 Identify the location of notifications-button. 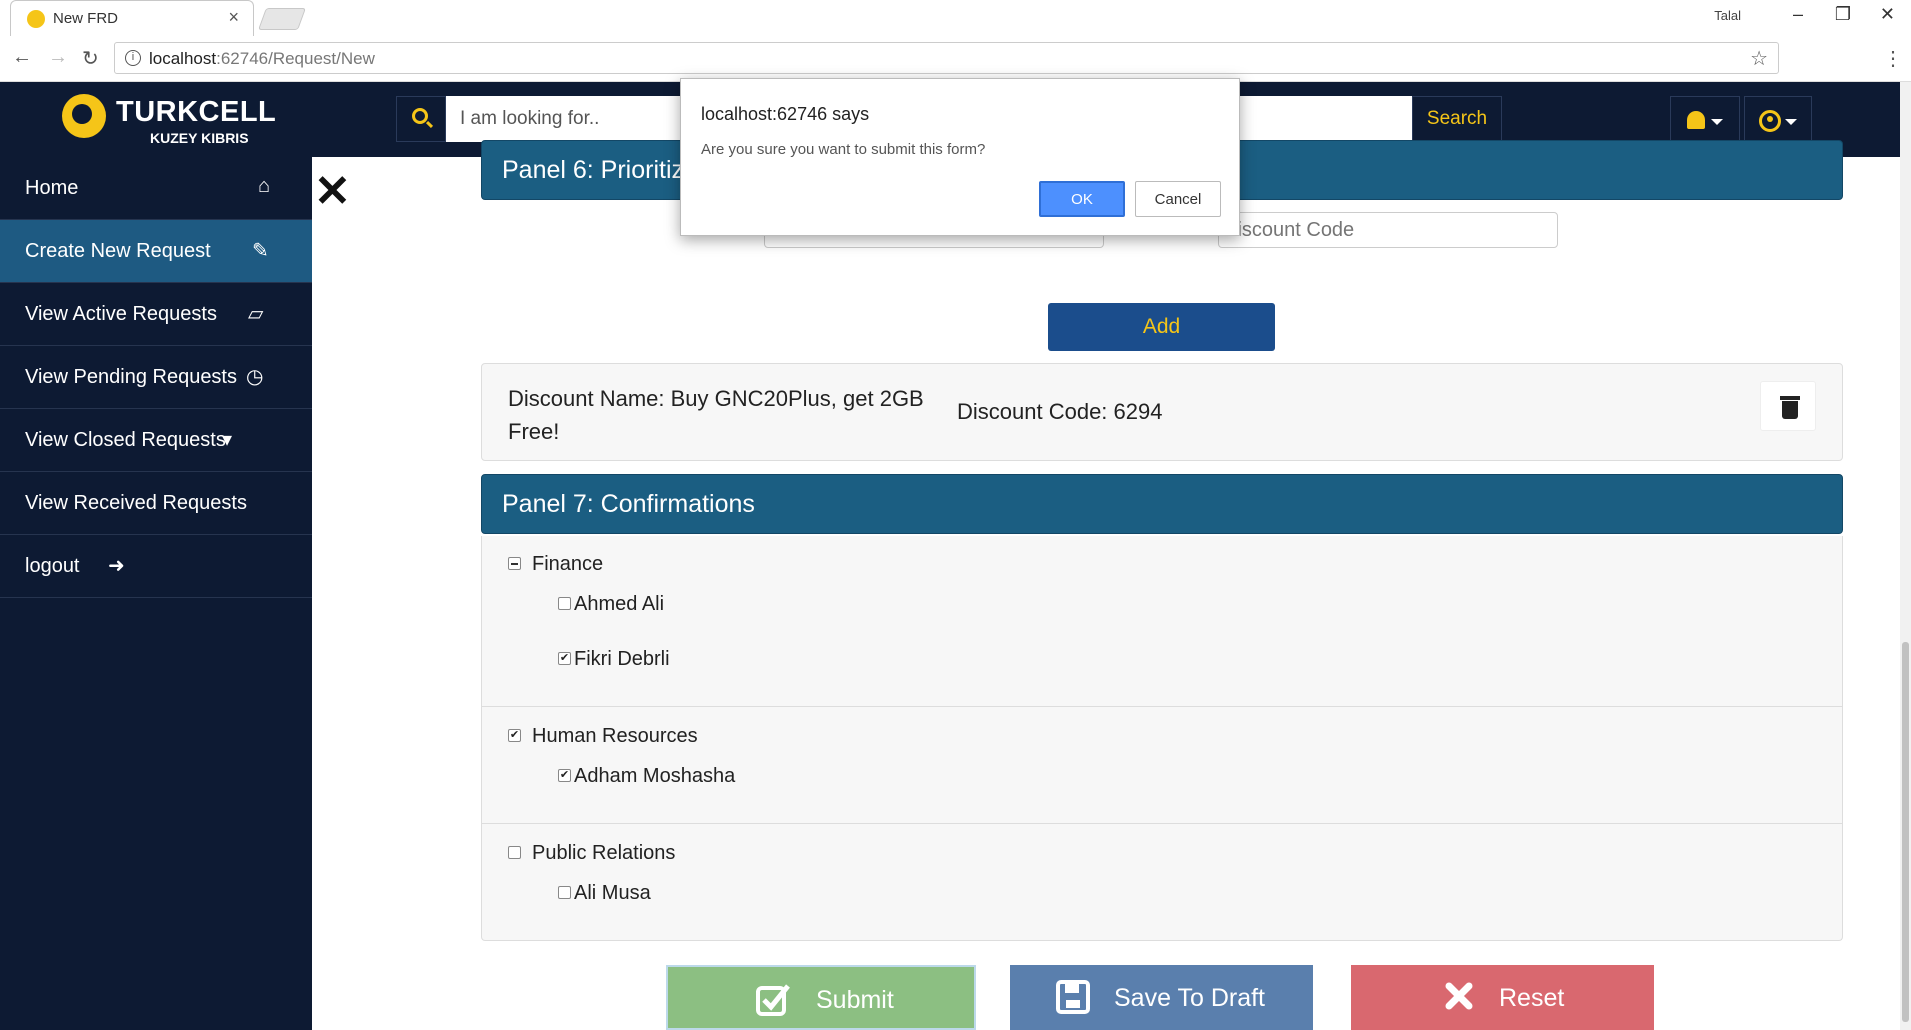
(1705, 120).